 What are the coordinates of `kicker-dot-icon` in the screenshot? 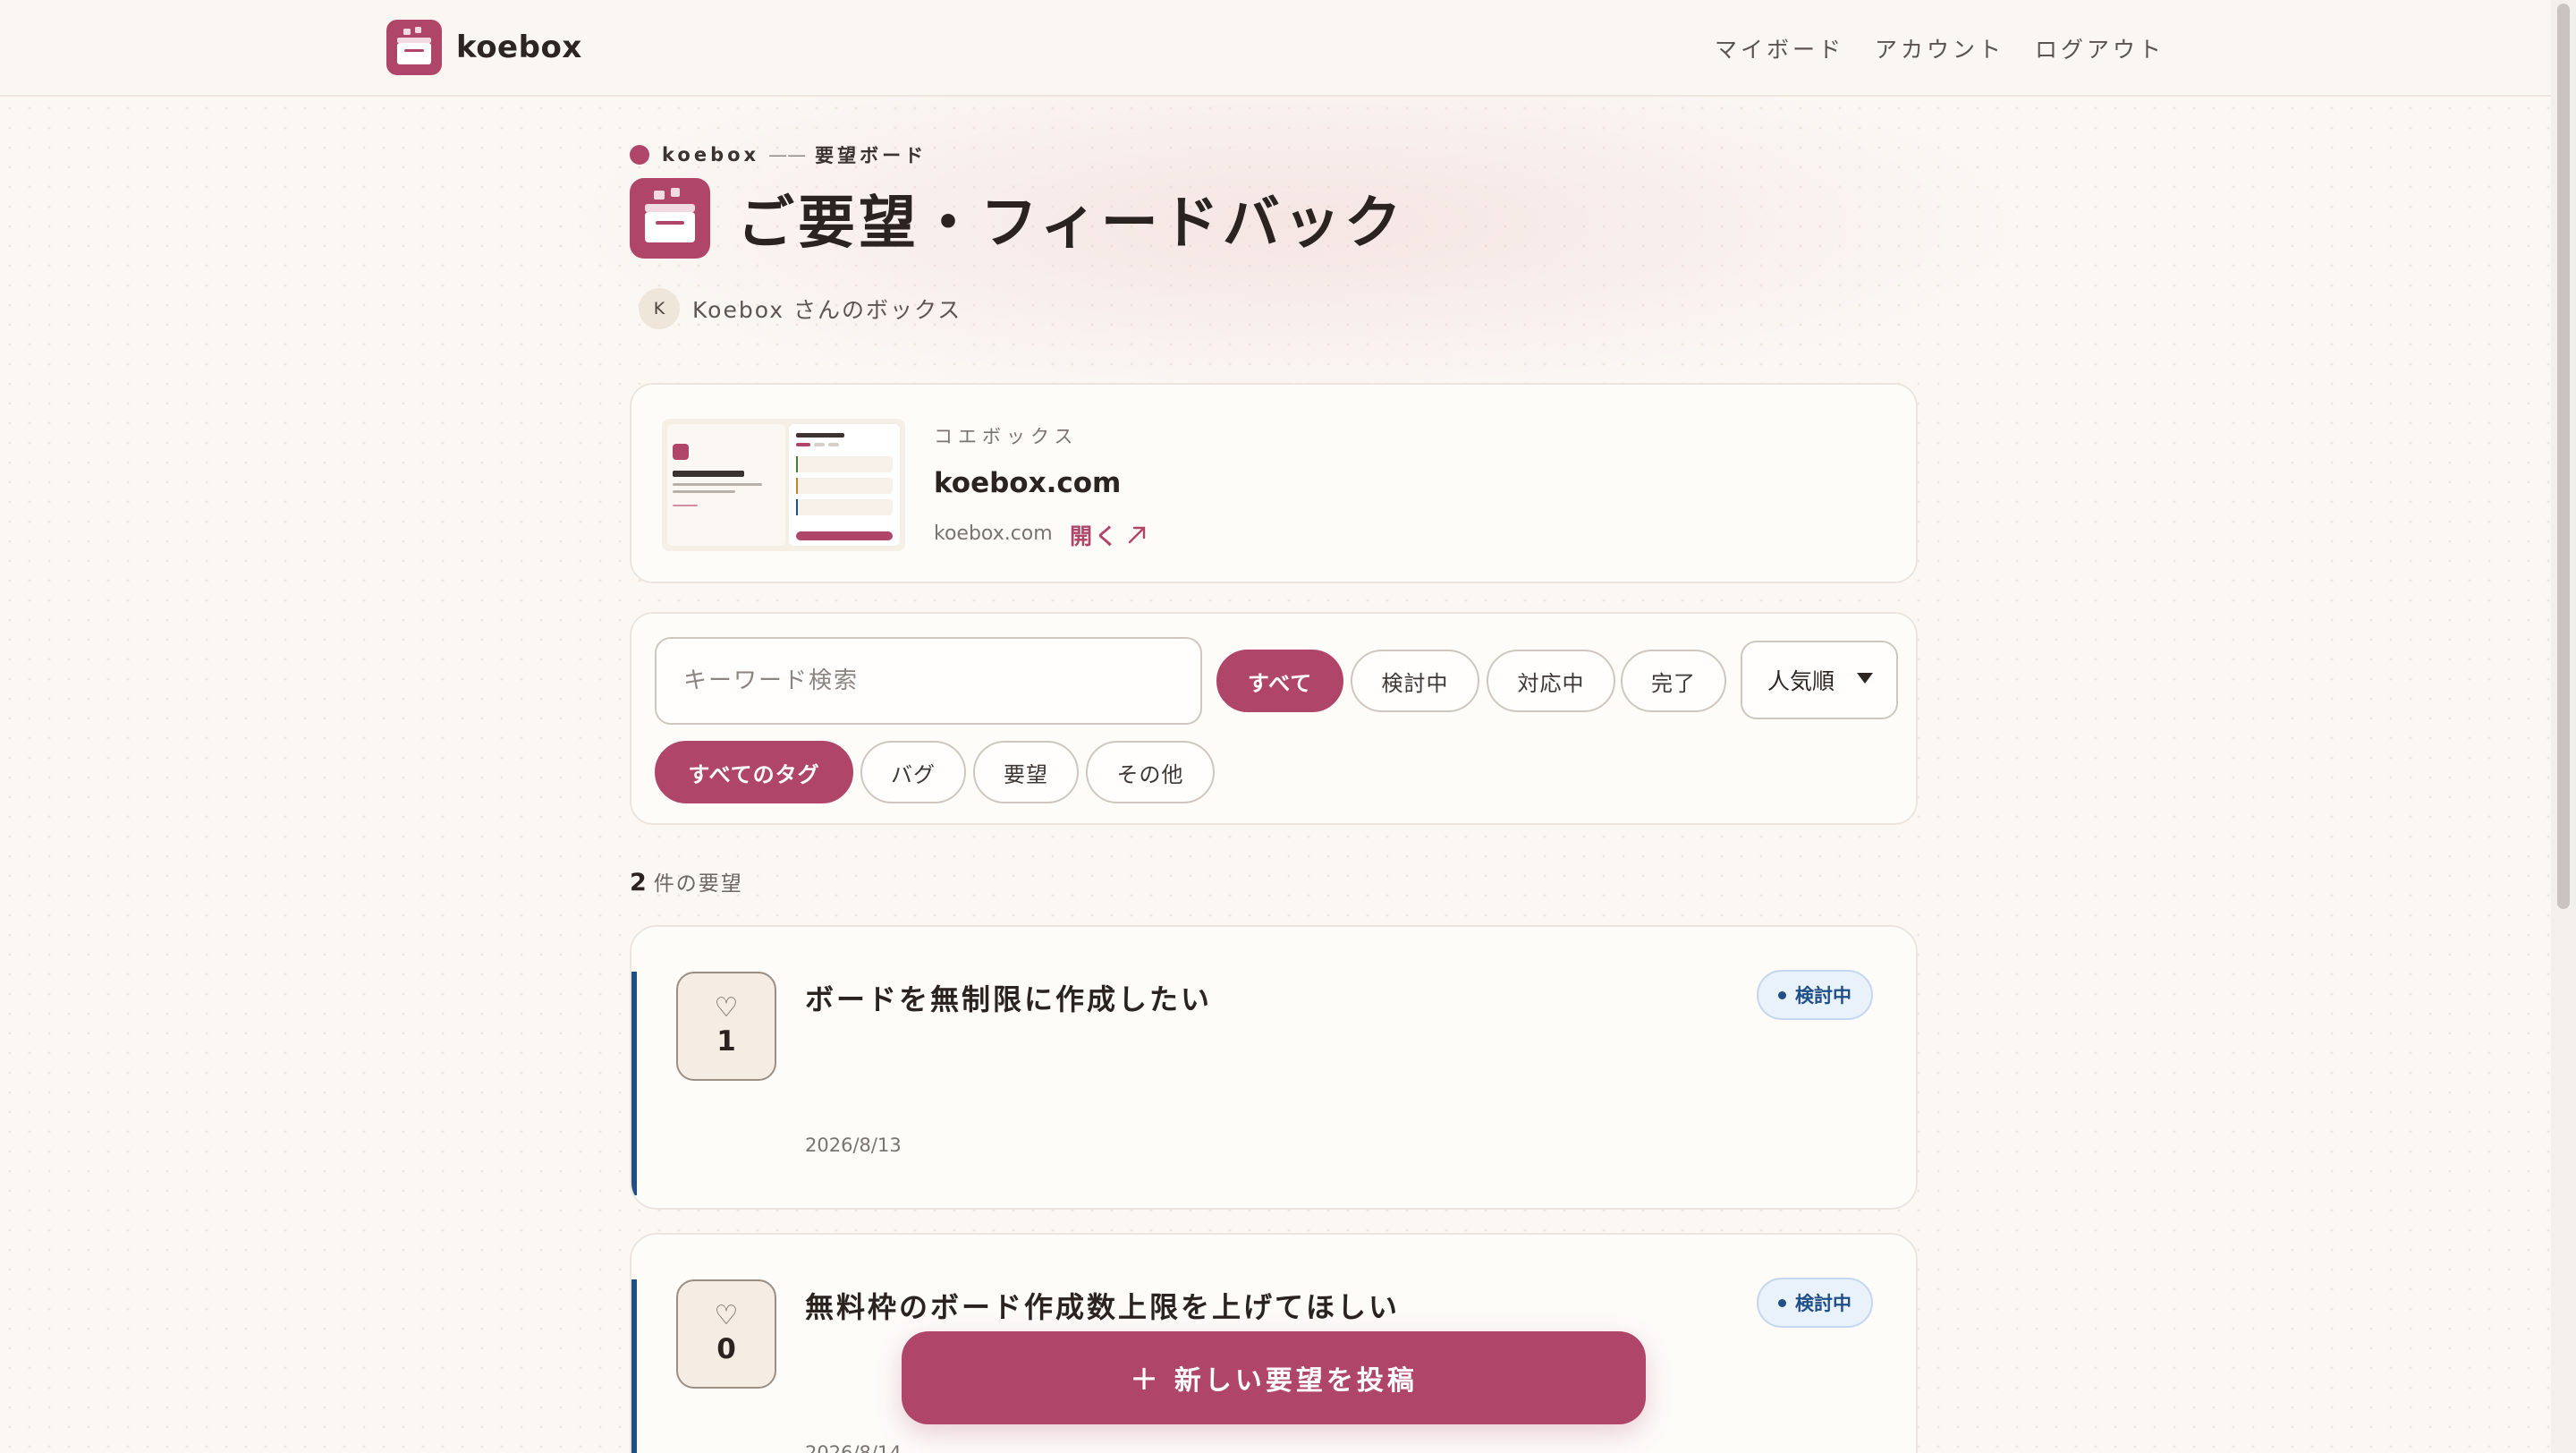 It's located at (639, 155).